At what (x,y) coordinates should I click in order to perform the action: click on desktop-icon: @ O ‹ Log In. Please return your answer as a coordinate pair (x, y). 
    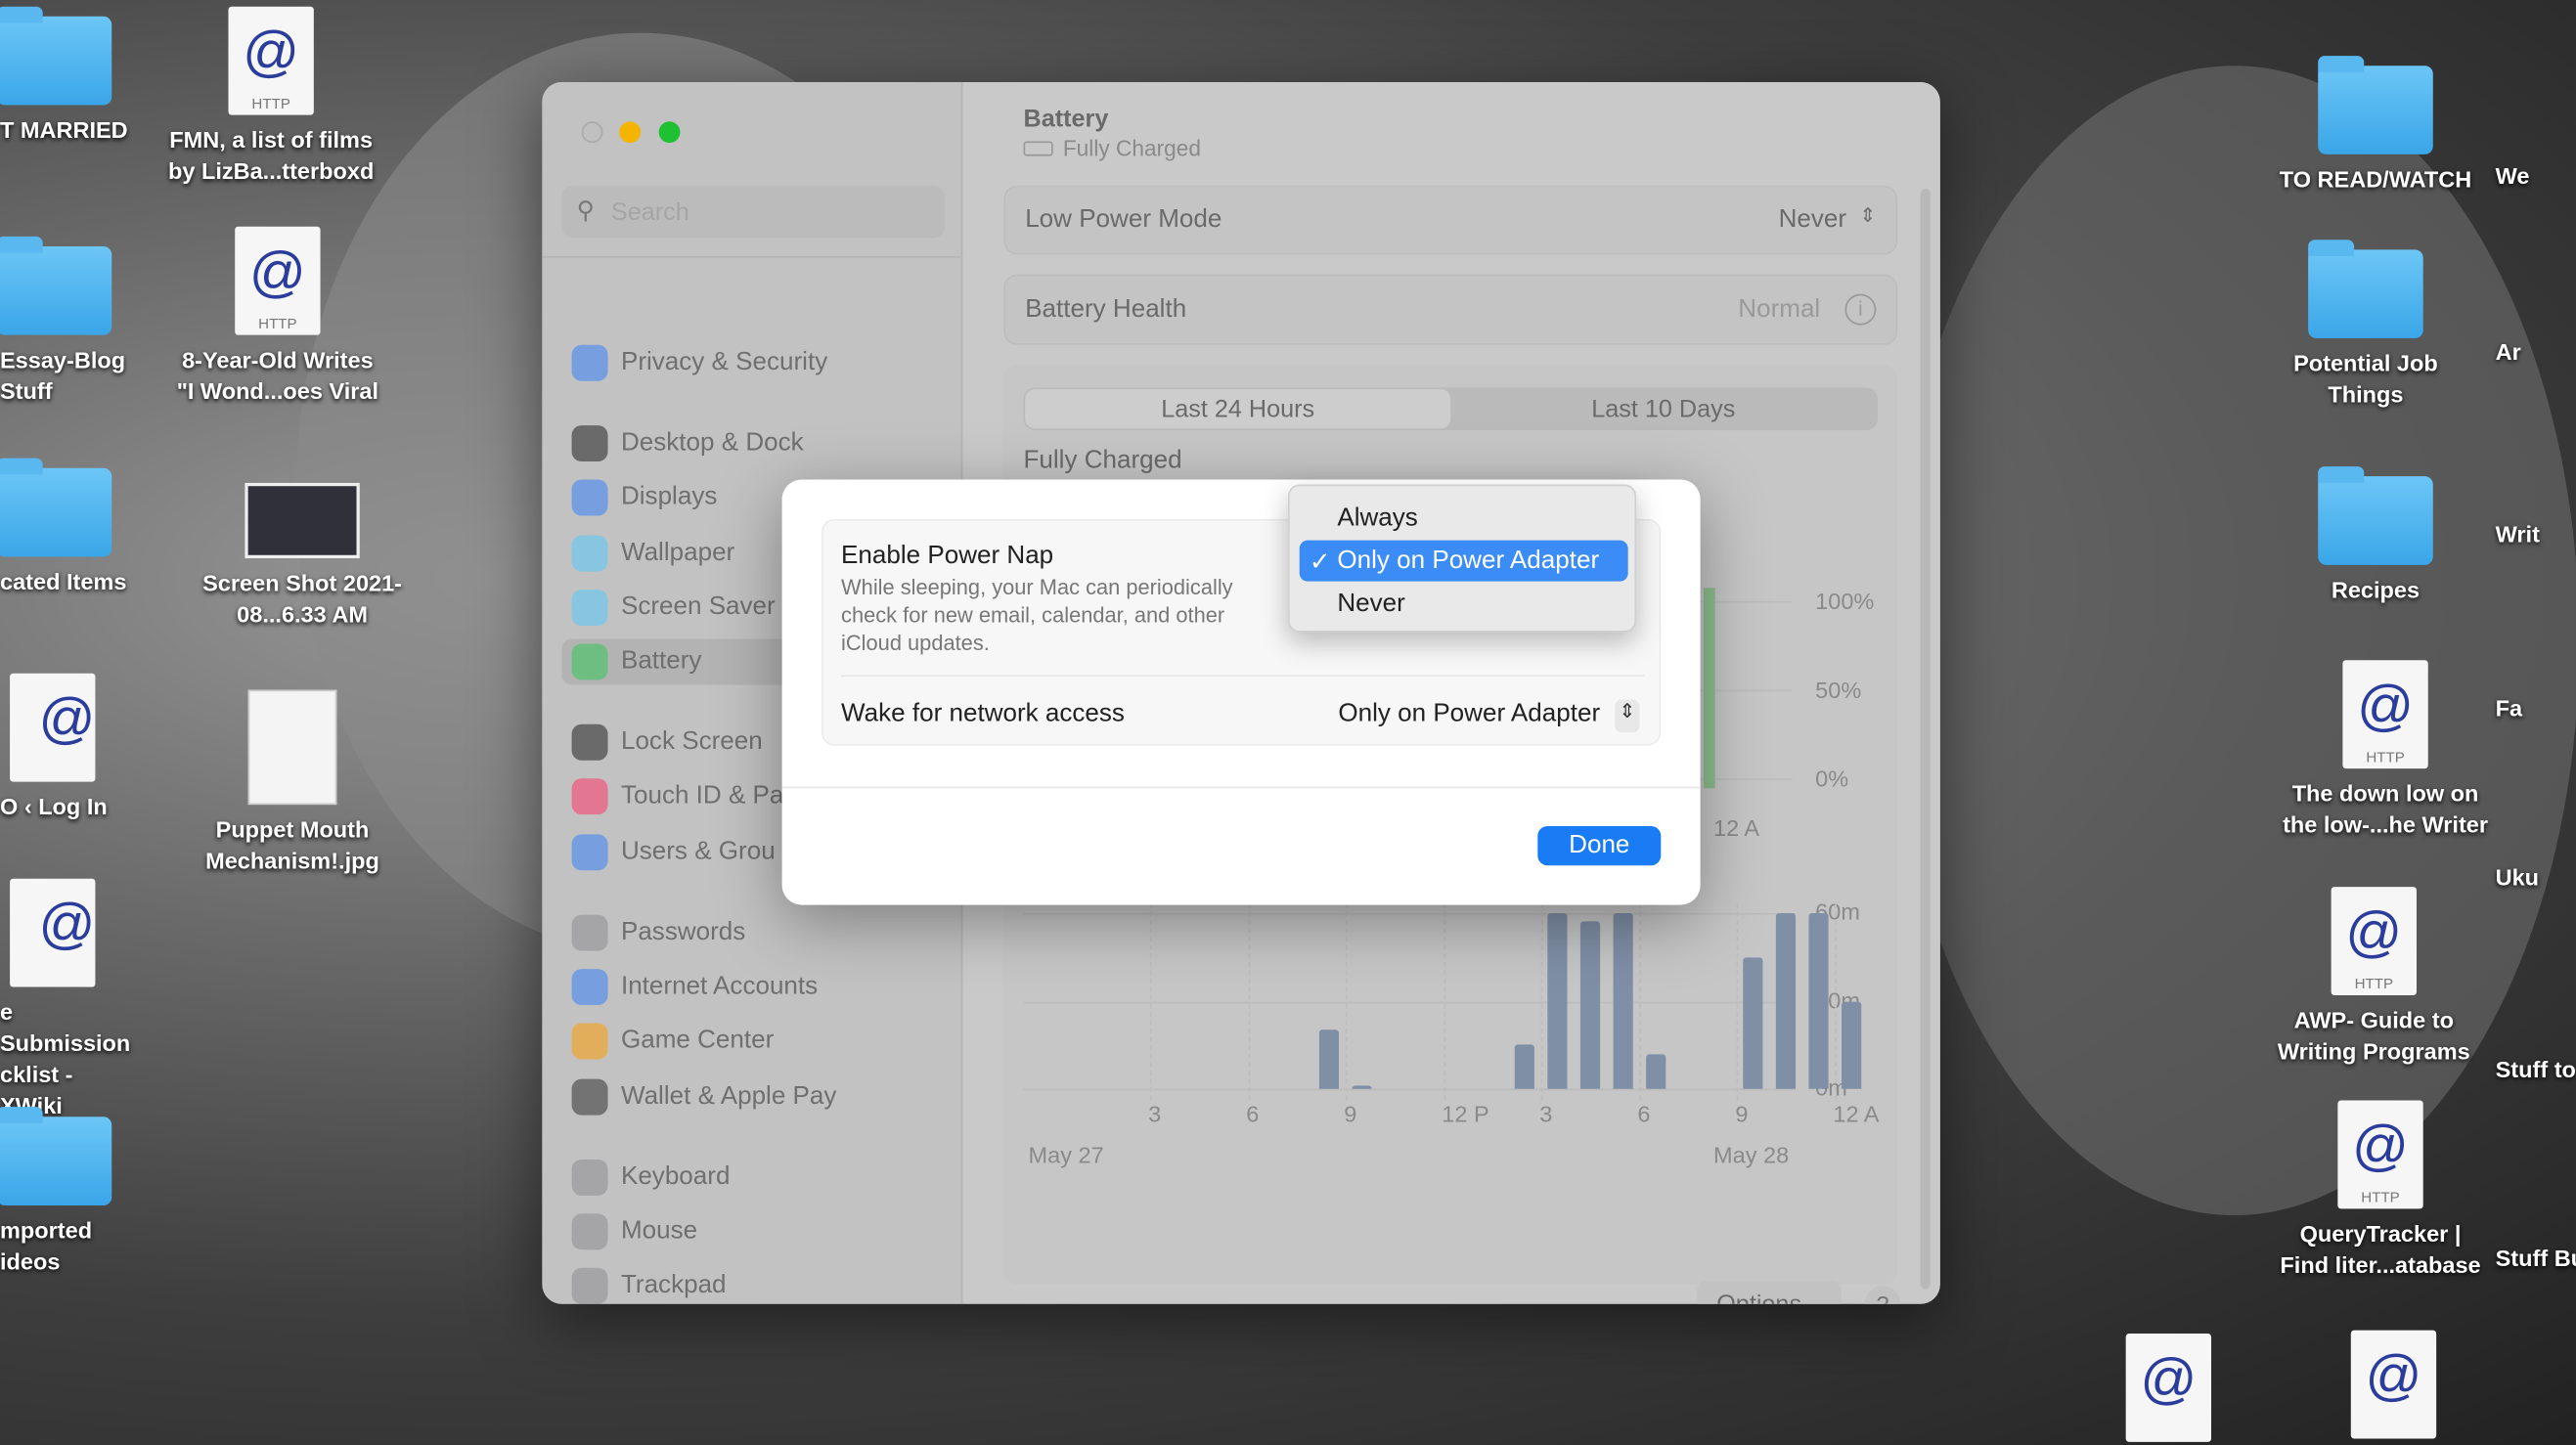
    Looking at the image, I should click on (64, 748).